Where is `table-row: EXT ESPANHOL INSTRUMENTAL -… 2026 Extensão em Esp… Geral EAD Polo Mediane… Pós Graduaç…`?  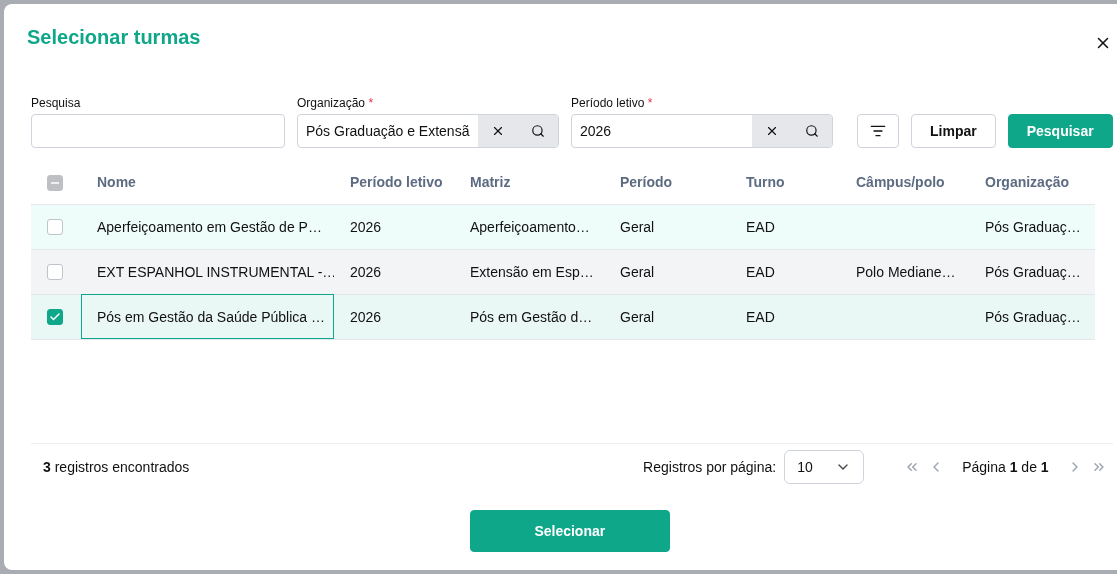
table-row: EXT ESPANHOL INSTRUMENTAL -… 2026 Extensão em Esp… Geral EAD Polo Mediane… Pós Graduaç… is located at coordinates (563, 271).